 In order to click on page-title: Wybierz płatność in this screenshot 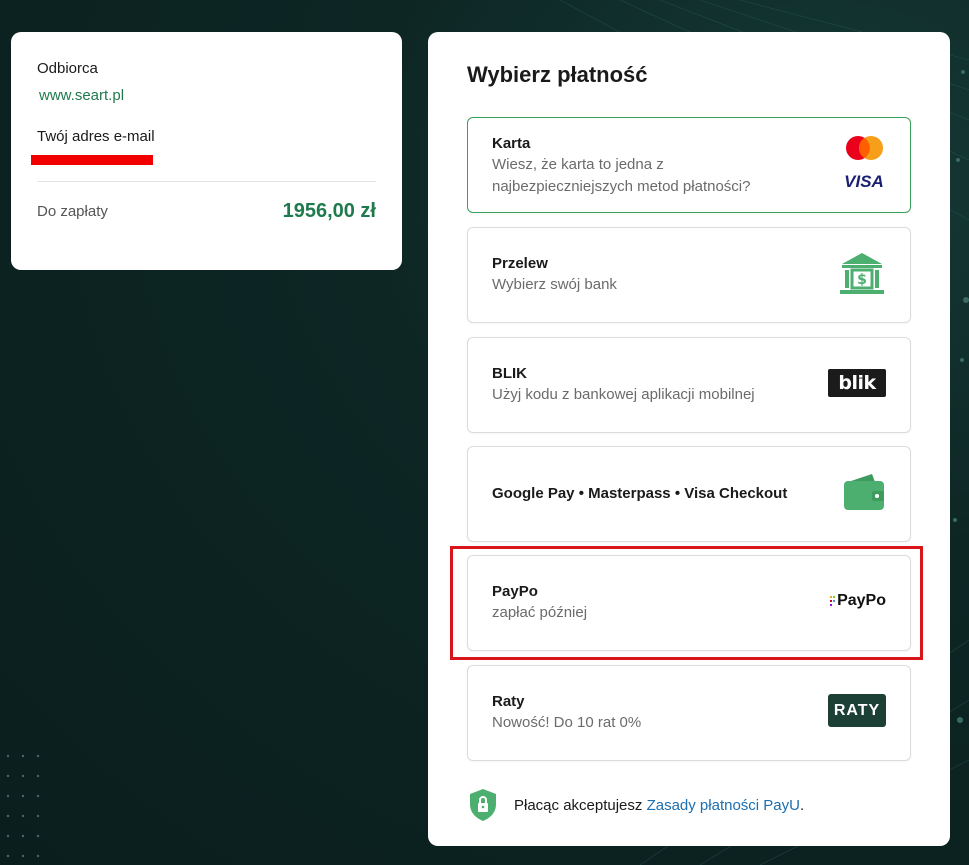, I will do `click(557, 74)`.